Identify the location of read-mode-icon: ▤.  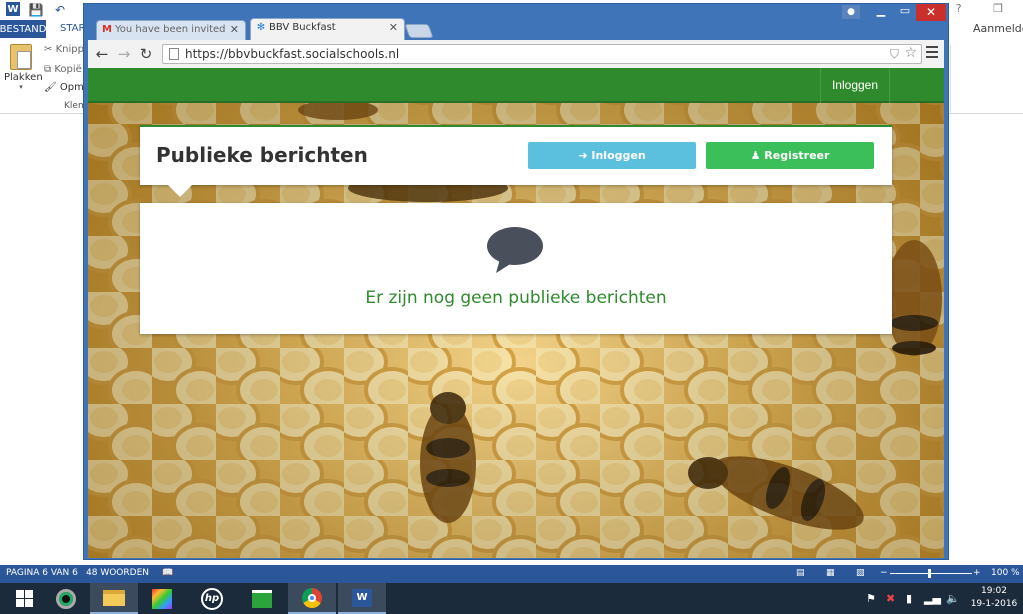
(800, 573).